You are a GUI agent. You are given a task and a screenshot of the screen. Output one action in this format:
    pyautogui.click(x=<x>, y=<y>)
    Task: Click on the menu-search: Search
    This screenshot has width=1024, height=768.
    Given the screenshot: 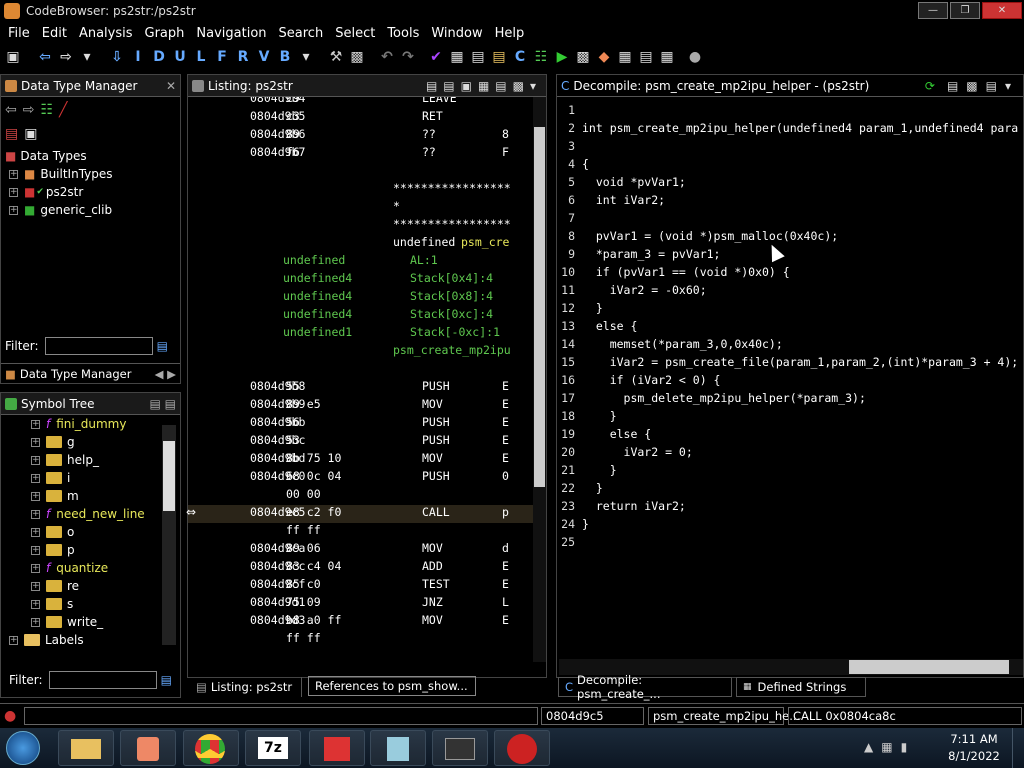 What is the action you would take?
    pyautogui.click(x=301, y=33)
    